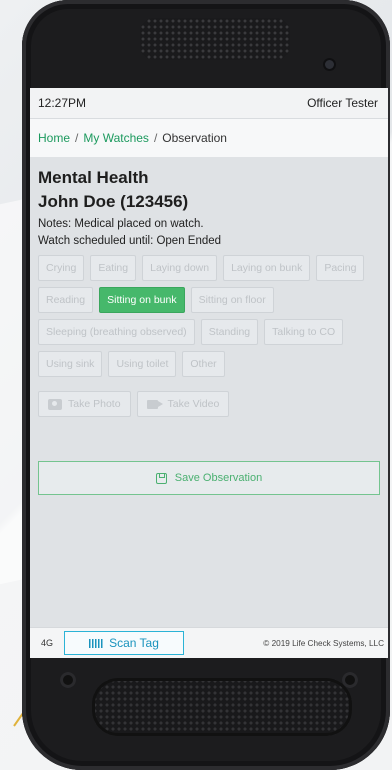  Describe the element at coordinates (142, 364) in the screenshot. I see `observation-option-using-toilet: Using toilet` at that location.